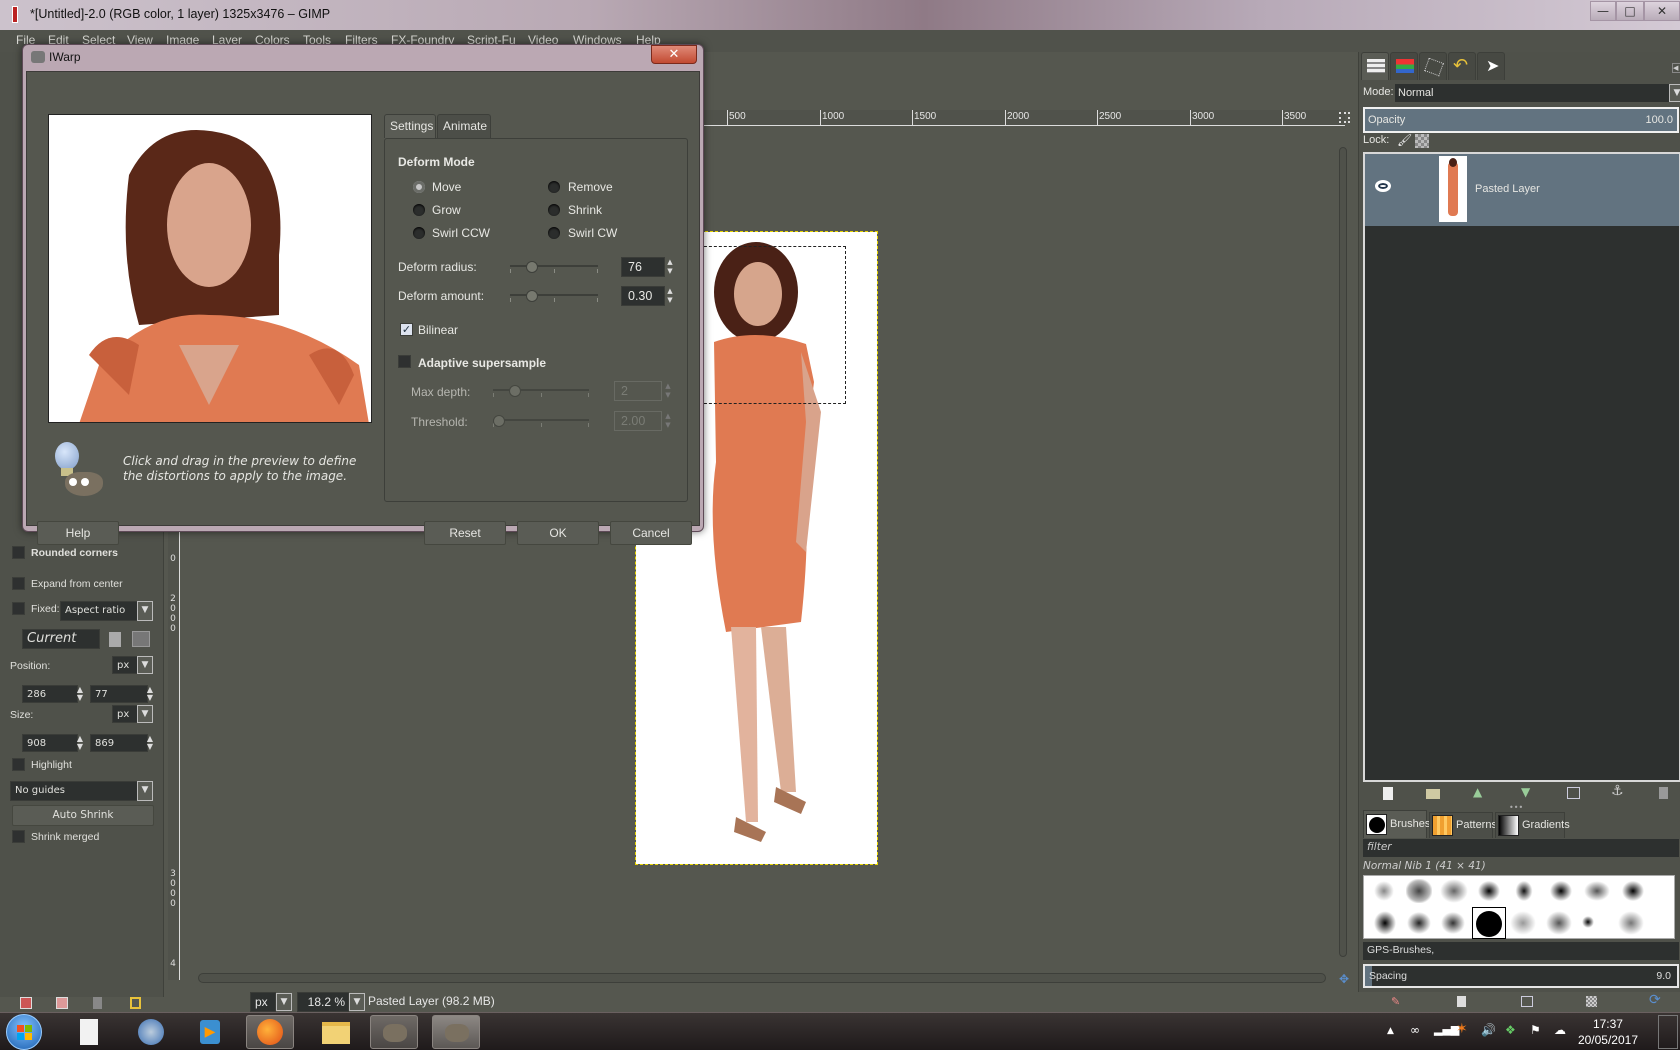  I want to click on brush-filter-input: filter, so click(1521, 848).